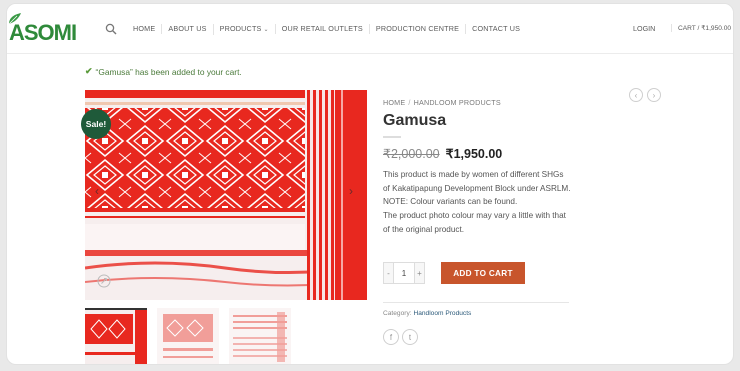 The image size is (740, 371). I want to click on quantity-increase-button: +, so click(419, 273).